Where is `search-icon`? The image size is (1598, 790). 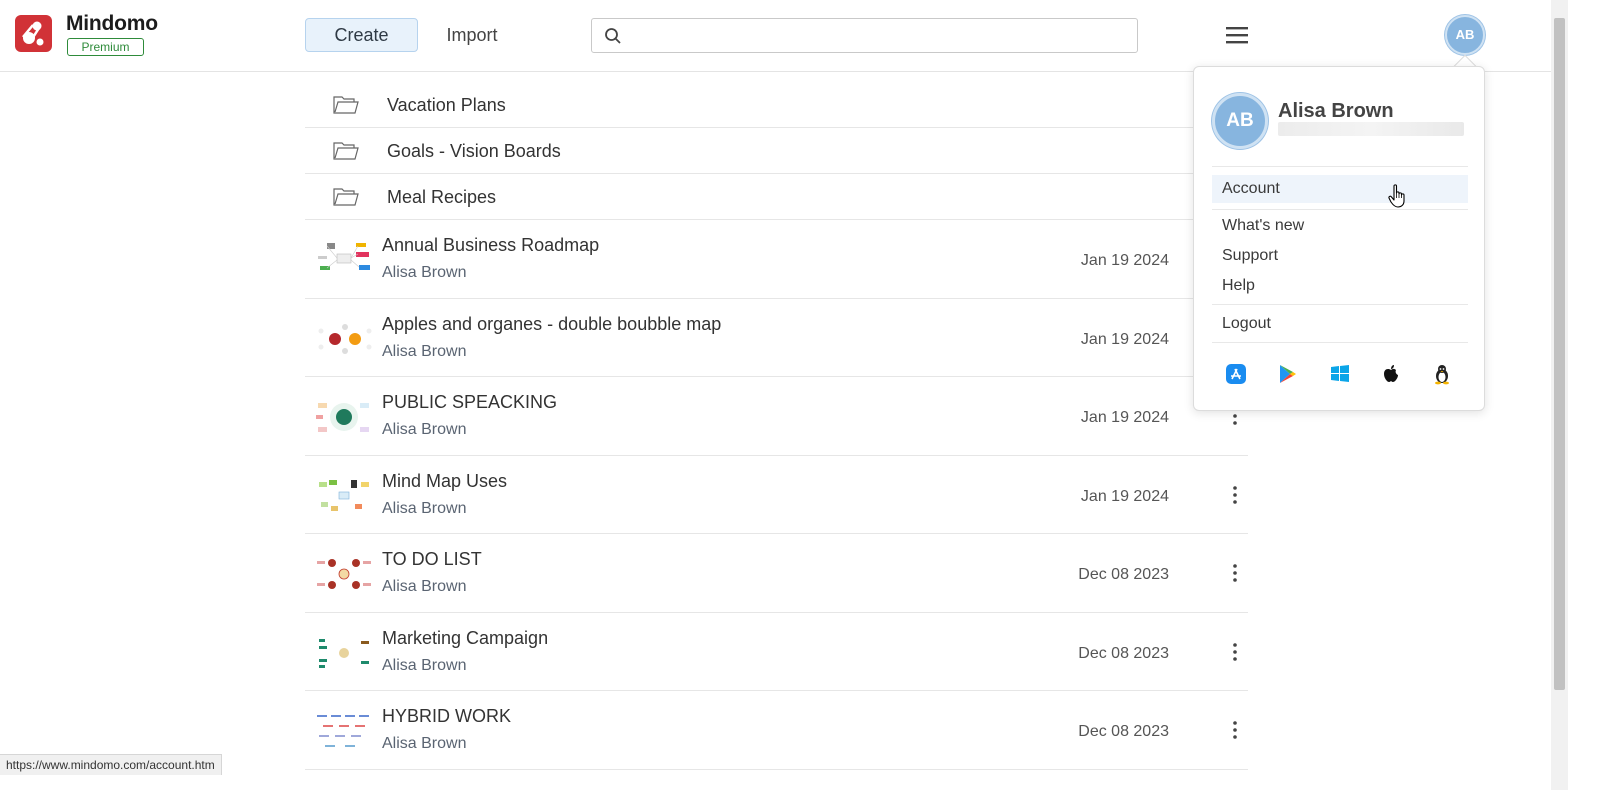
search-icon is located at coordinates (613, 36).